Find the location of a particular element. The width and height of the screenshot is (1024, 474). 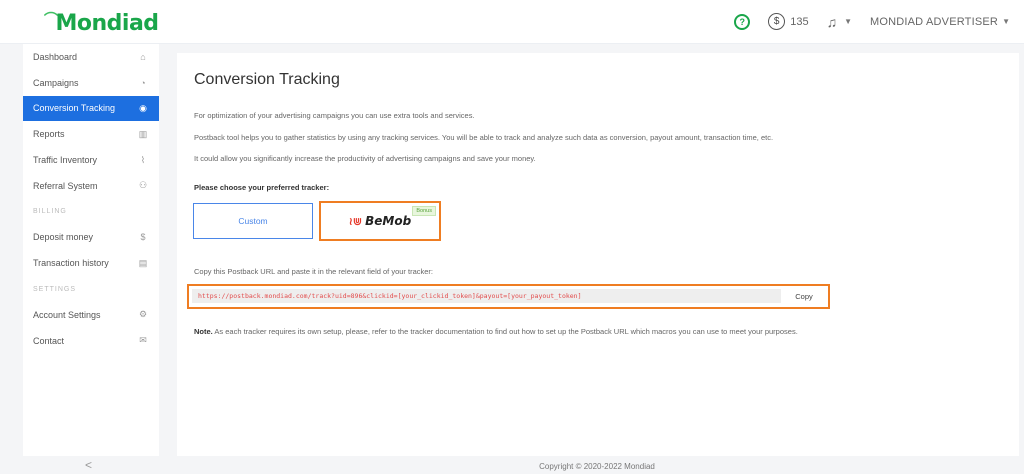

sidebar-item-campaigns: Campaigns ◔ is located at coordinates (91, 83).